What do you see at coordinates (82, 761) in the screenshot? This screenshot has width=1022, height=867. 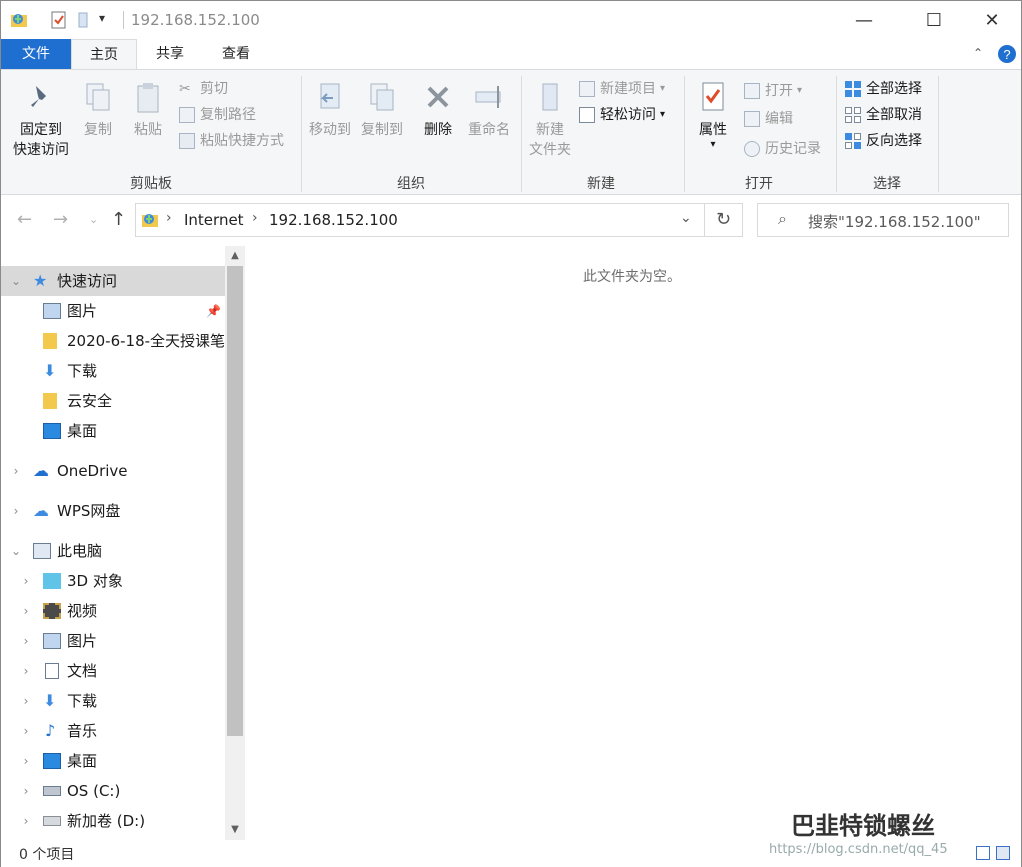 I see `sidebar-item-label: 桌面` at bounding box center [82, 761].